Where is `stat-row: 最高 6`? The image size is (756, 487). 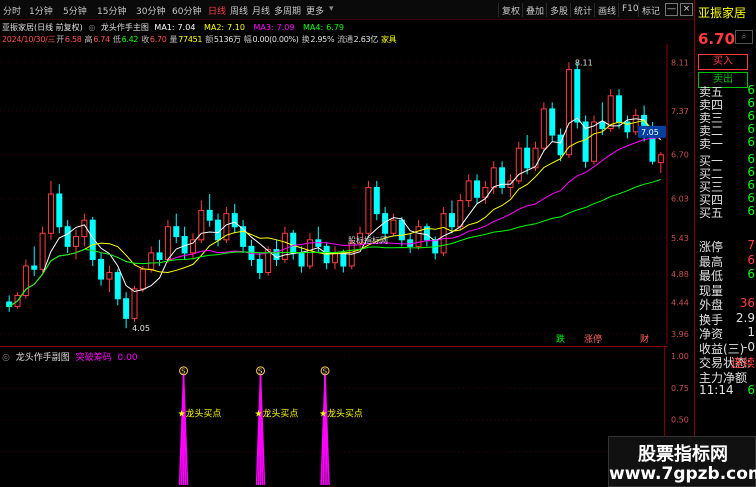
stat-row: 最高 6 is located at coordinates (725, 260).